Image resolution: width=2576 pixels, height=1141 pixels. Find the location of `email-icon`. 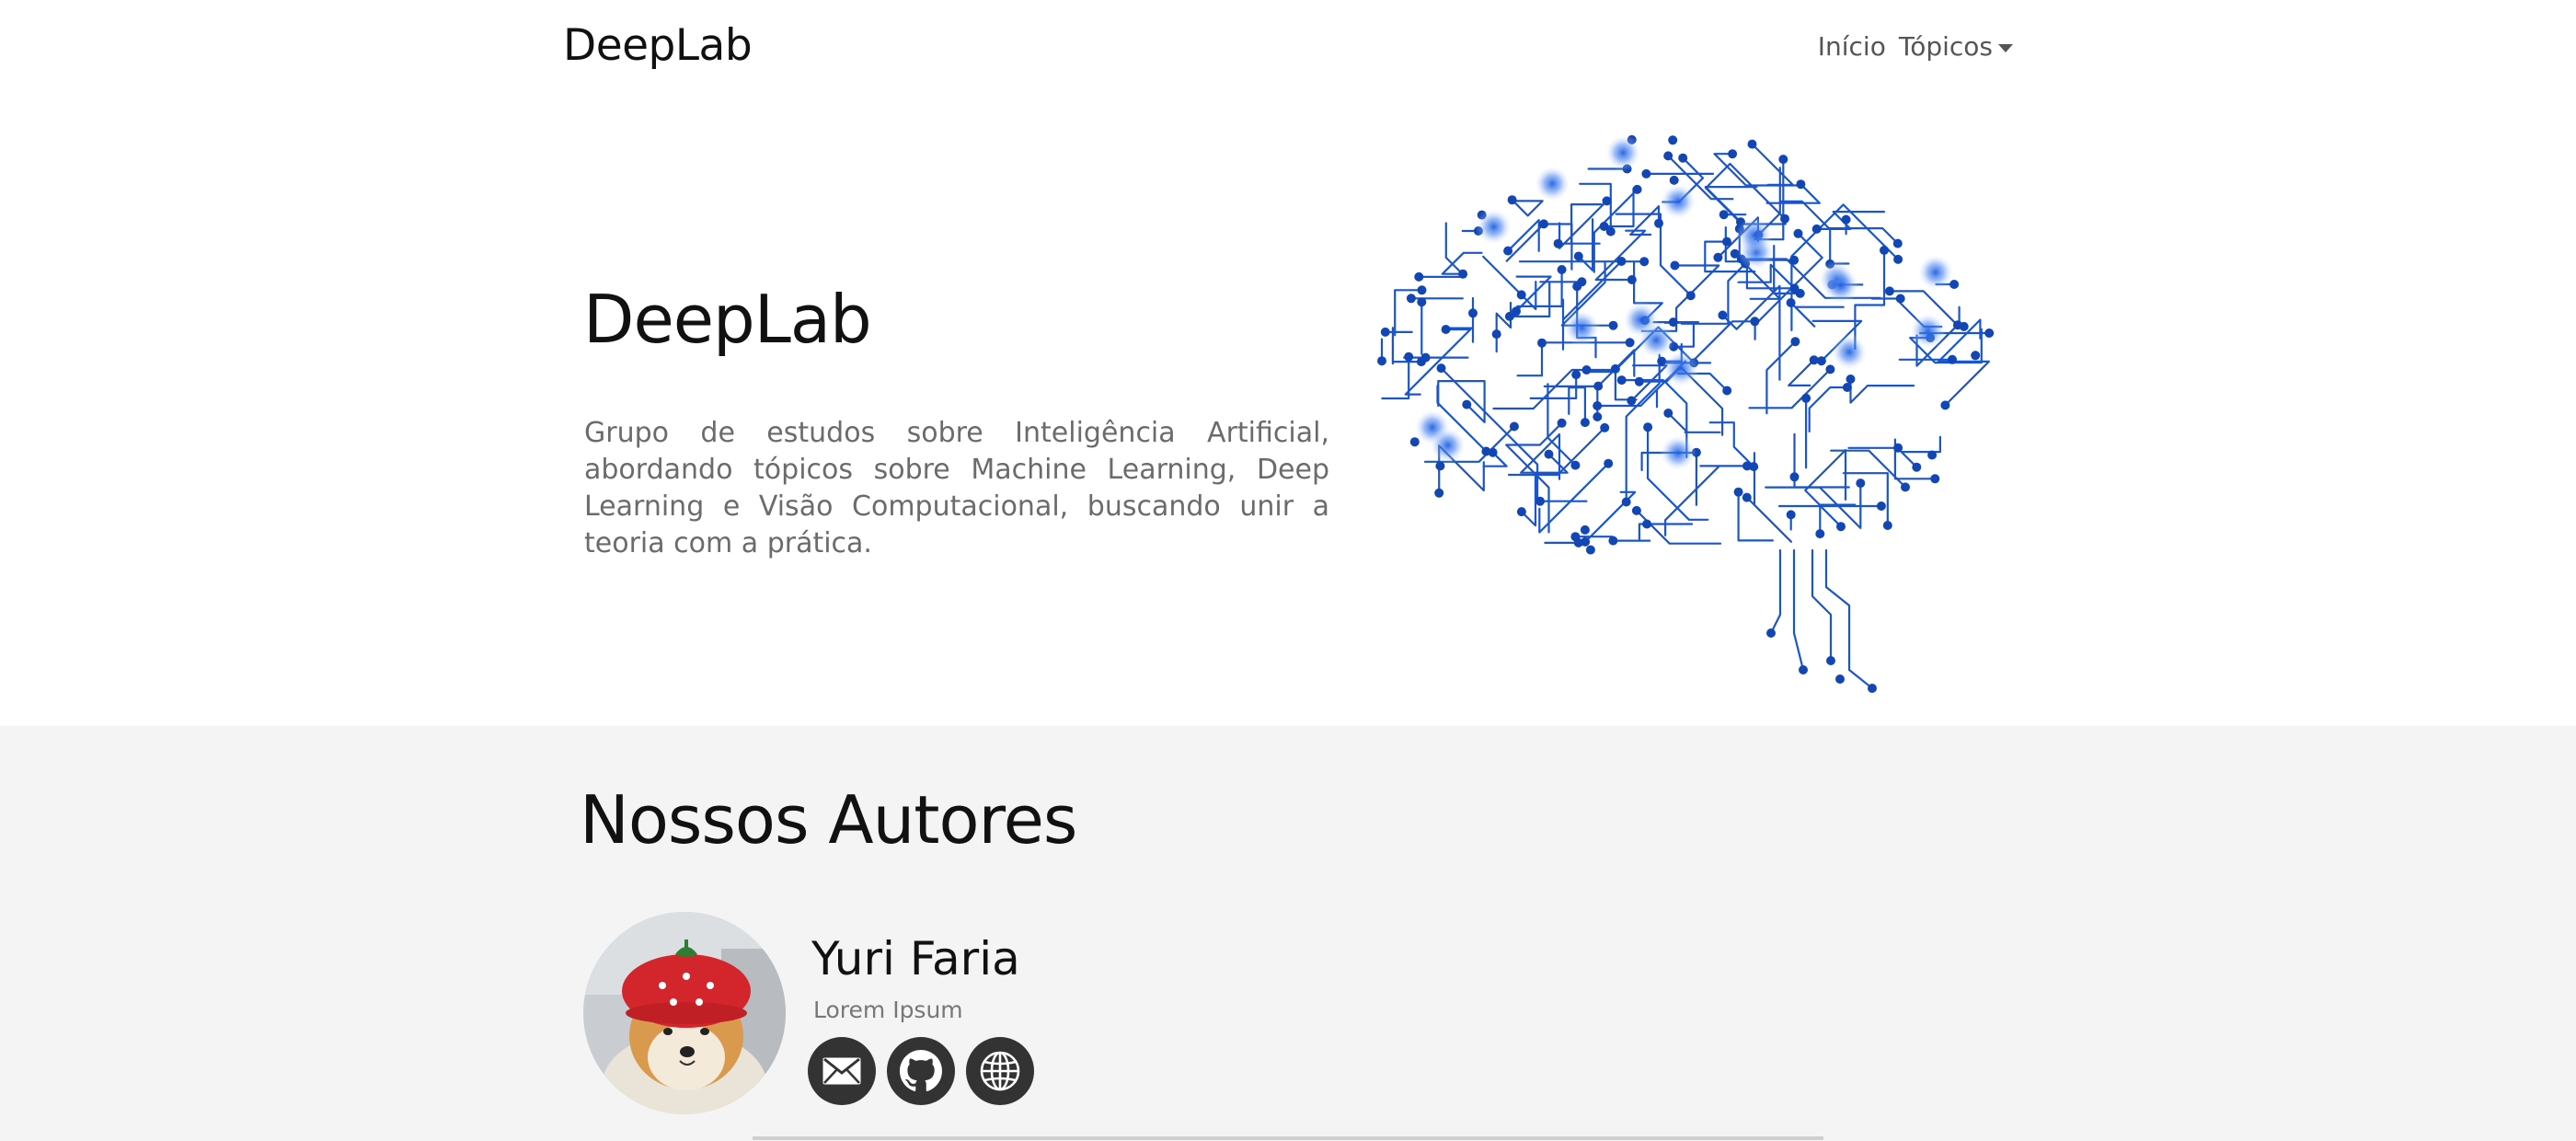

email-icon is located at coordinates (841, 1071).